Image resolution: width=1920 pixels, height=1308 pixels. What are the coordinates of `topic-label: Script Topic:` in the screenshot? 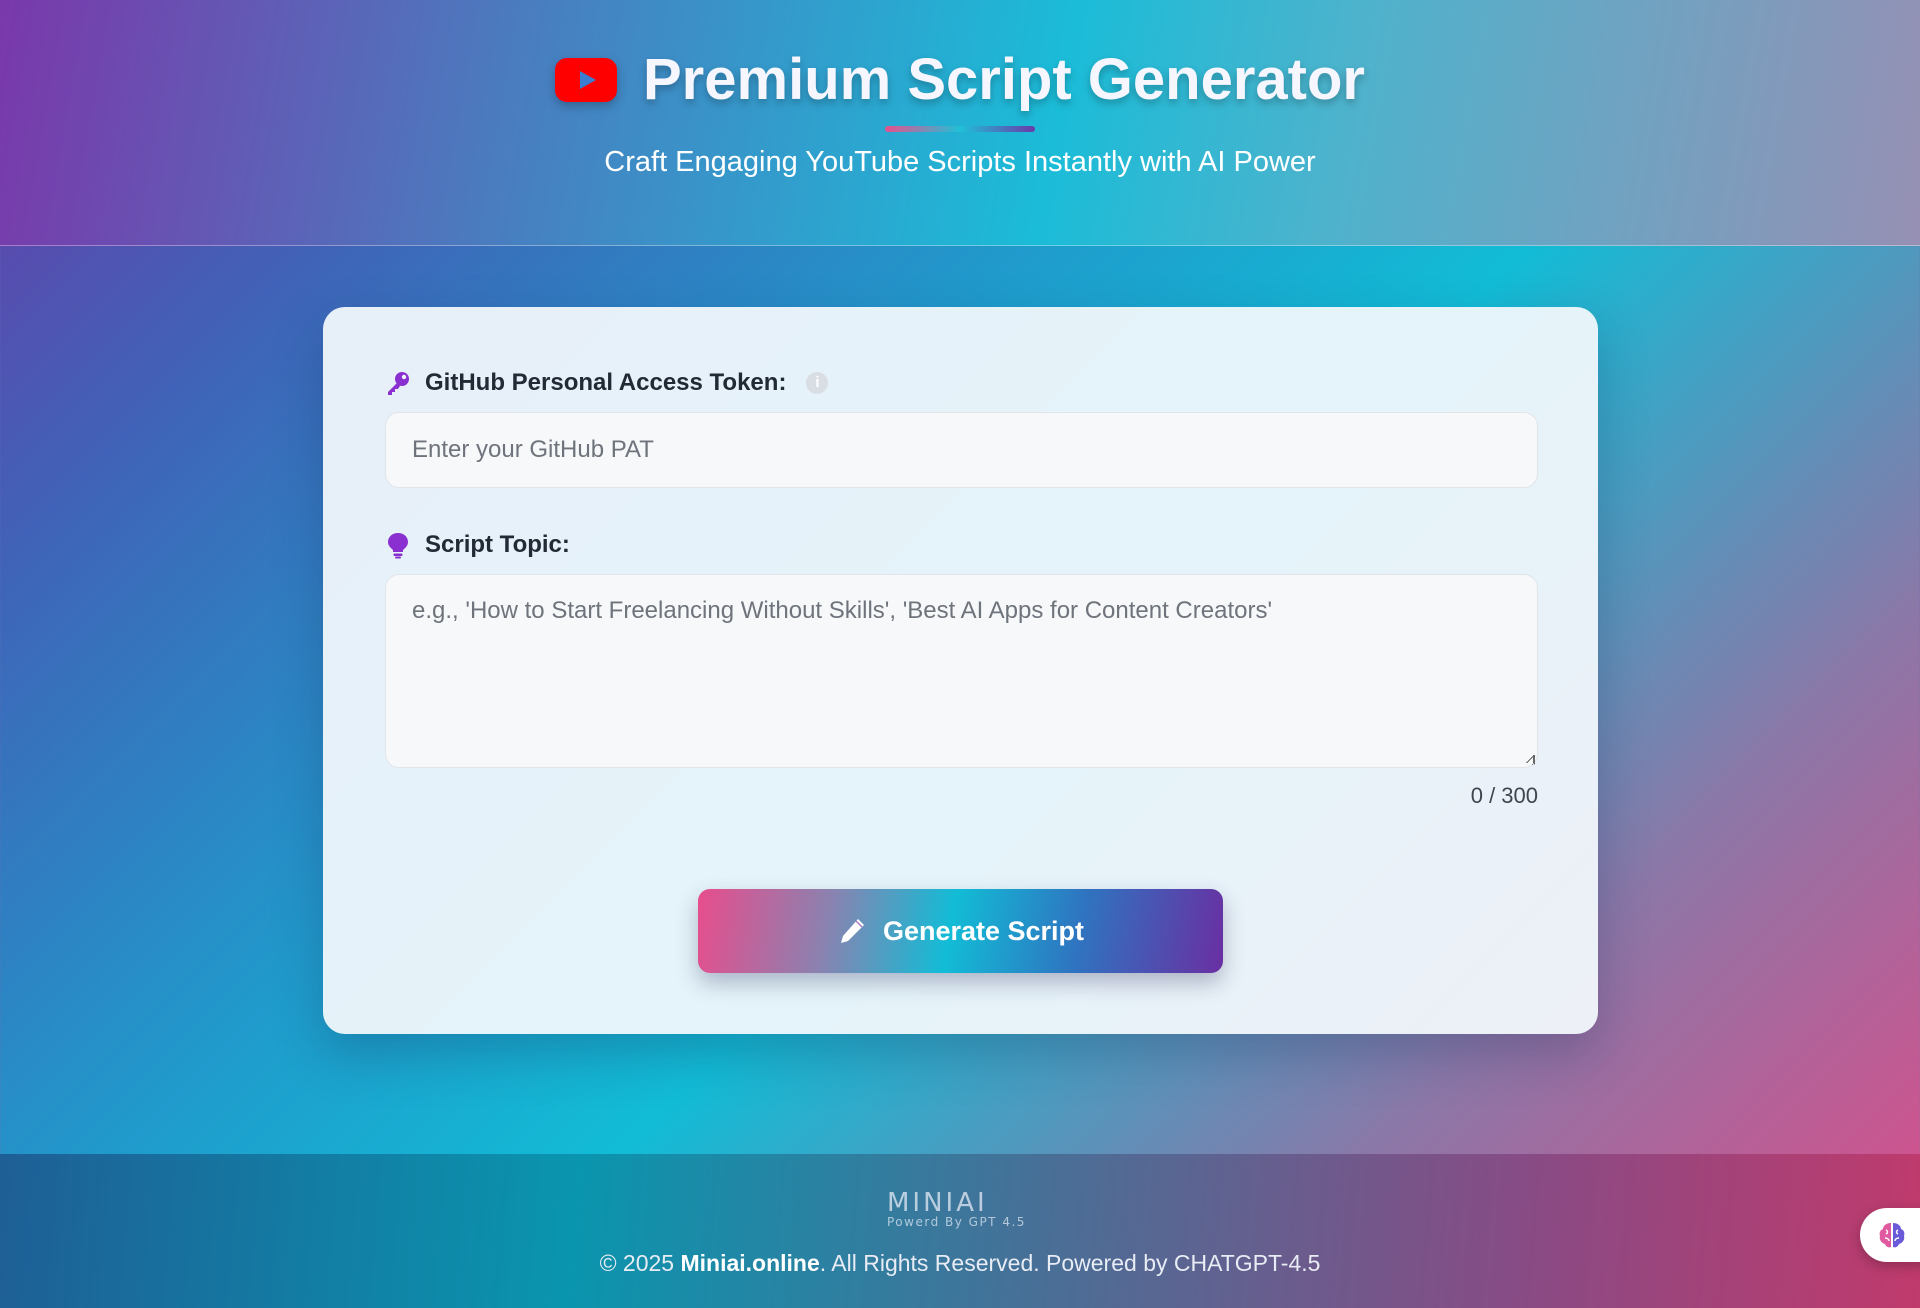 It's located at (497, 544).